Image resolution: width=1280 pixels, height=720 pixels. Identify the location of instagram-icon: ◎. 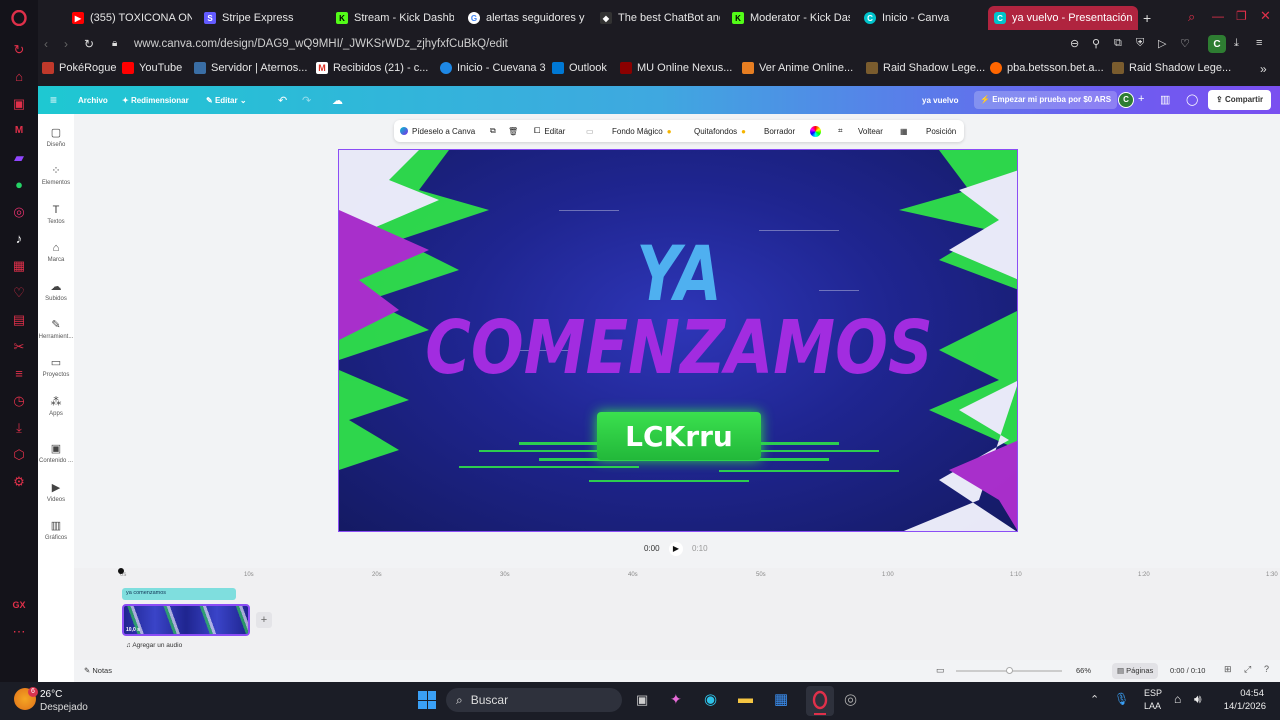
(19, 211).